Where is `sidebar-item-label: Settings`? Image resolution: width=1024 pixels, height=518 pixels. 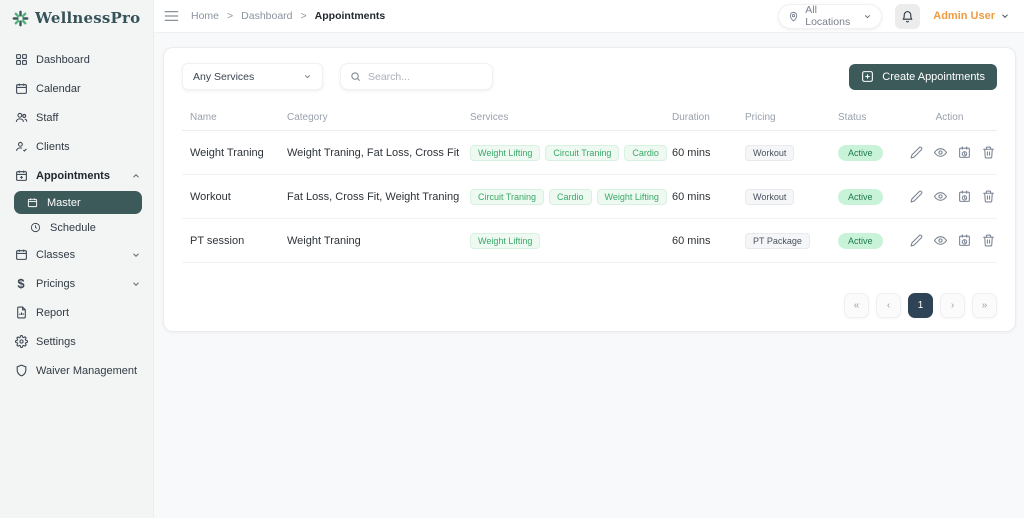
sidebar-item-label: Settings is located at coordinates (56, 341).